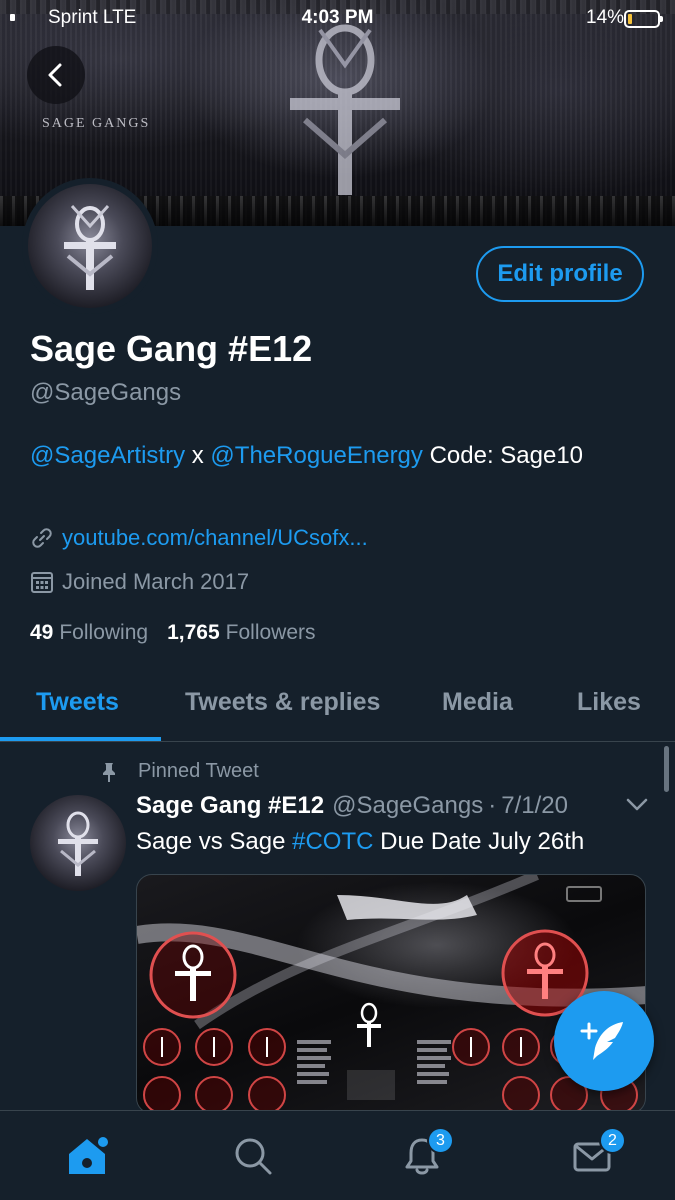 The height and width of the screenshot is (1200, 675). What do you see at coordinates (282, 702) in the screenshot?
I see `tab-tweets-and-replies: Tweets & replies` at bounding box center [282, 702].